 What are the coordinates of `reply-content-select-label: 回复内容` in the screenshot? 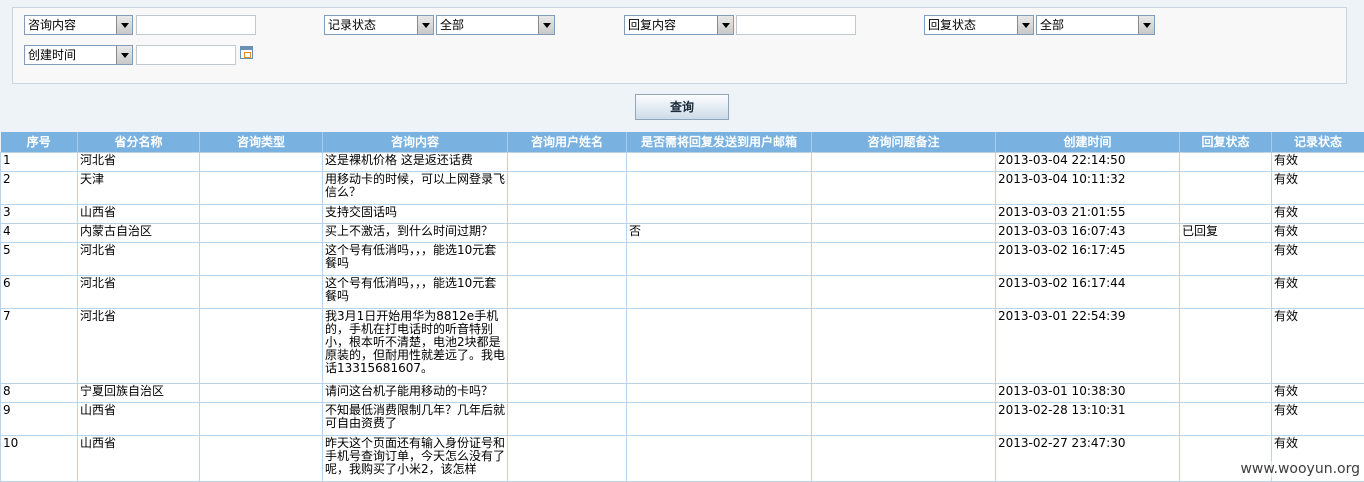 It's located at (652, 25).